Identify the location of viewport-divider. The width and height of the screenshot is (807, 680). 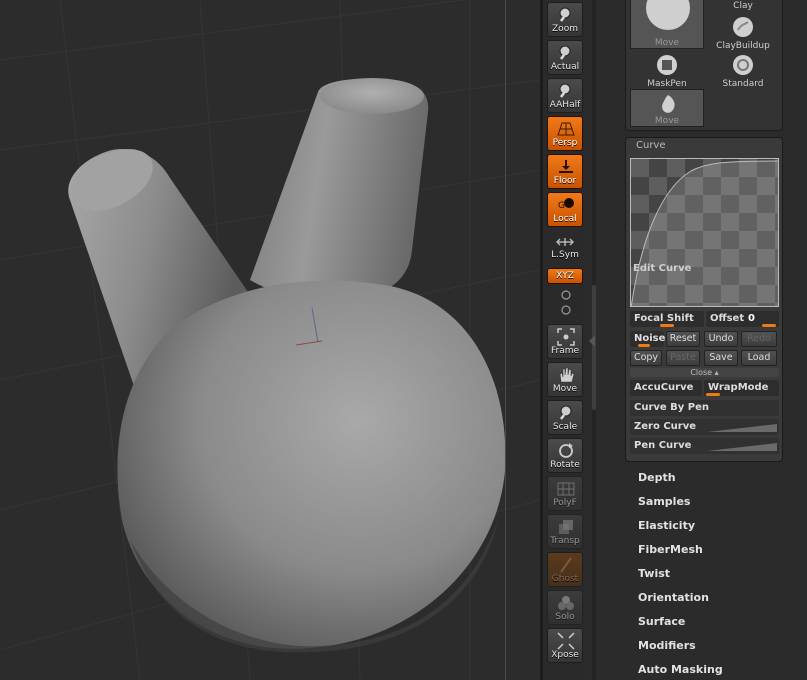
(505, 340).